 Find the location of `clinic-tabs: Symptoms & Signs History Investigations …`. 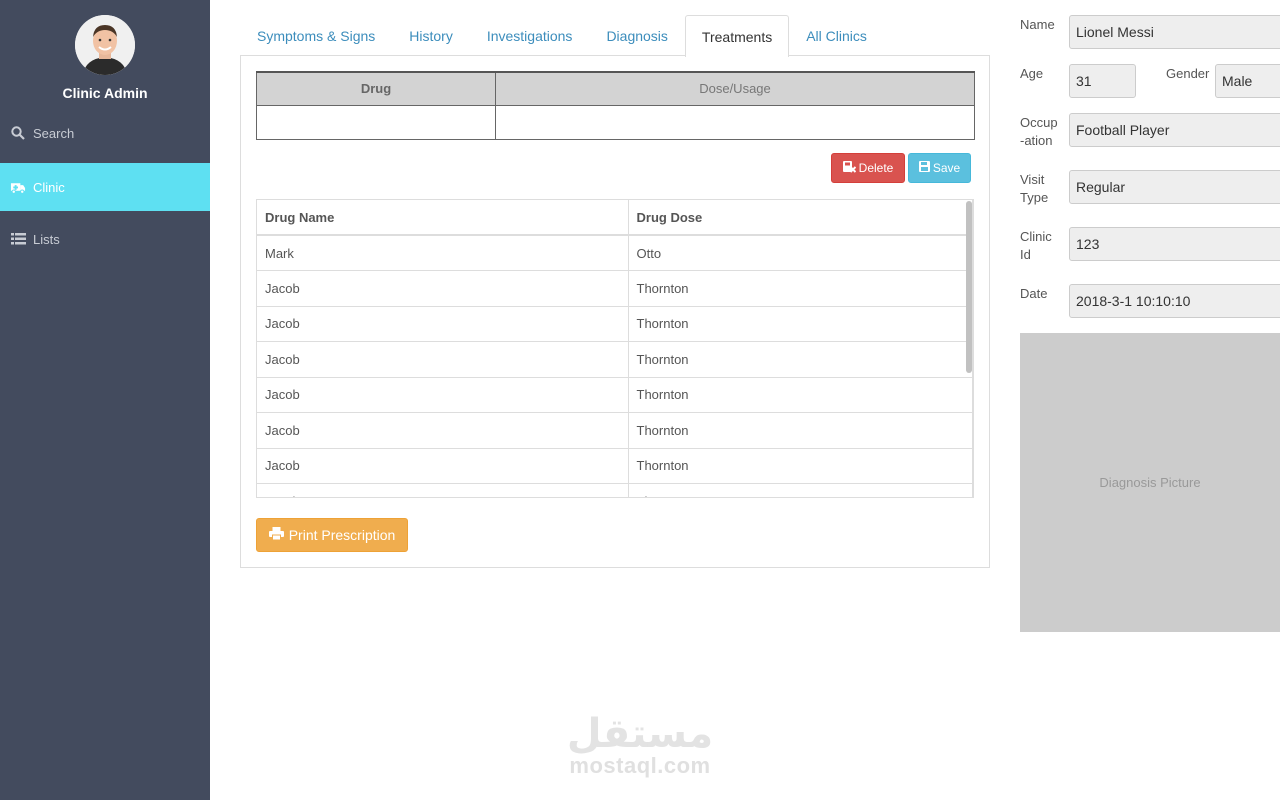

clinic-tabs: Symptoms & Signs History Investigations … is located at coordinates (562, 36).